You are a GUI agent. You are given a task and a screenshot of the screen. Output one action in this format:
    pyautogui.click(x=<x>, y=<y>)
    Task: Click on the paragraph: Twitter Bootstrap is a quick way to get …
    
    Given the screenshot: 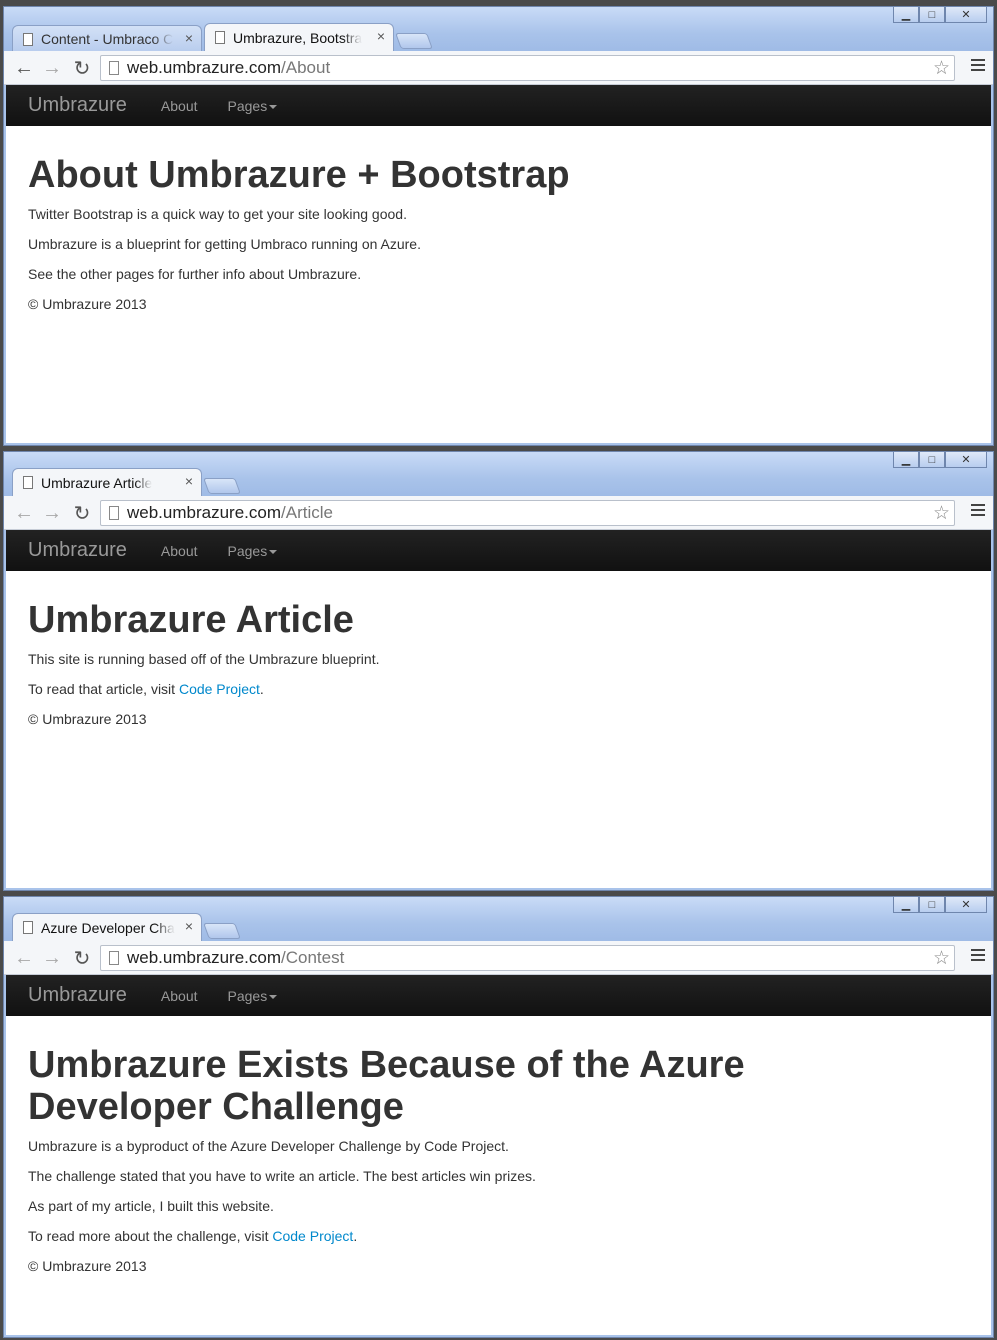 What is the action you would take?
    pyautogui.click(x=217, y=214)
    